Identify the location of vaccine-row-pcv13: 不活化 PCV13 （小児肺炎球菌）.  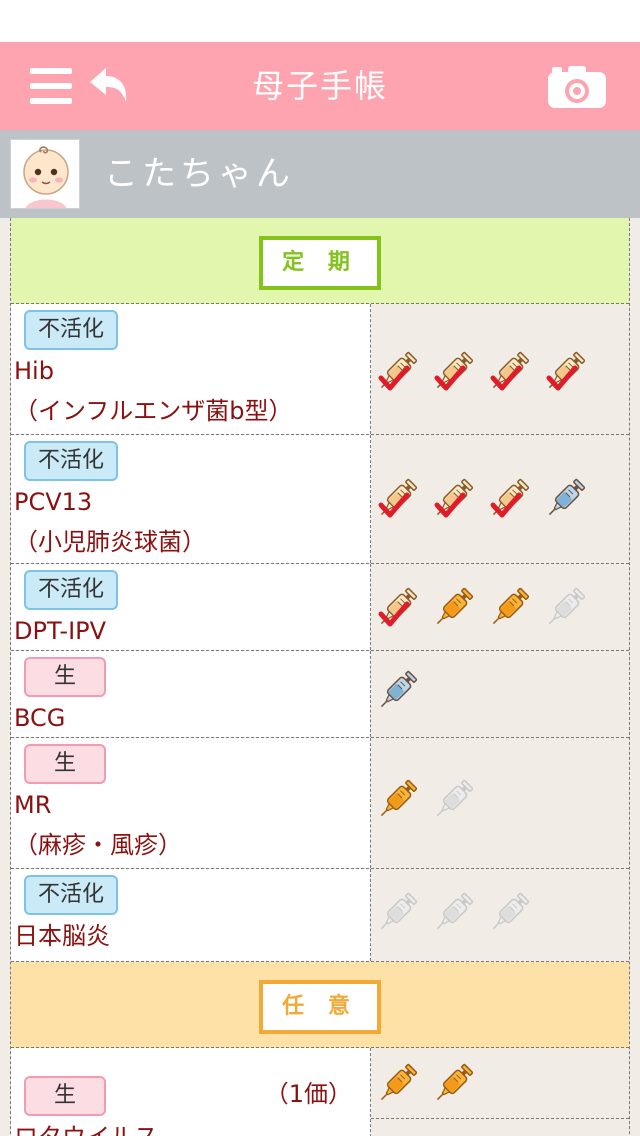
(320, 499).